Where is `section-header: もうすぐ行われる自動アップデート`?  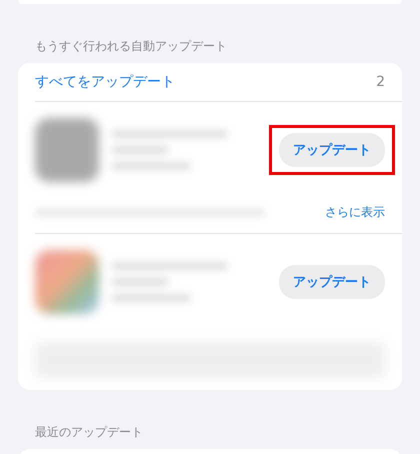
section-header: もうすぐ行われる自動アップデート is located at coordinates (131, 46).